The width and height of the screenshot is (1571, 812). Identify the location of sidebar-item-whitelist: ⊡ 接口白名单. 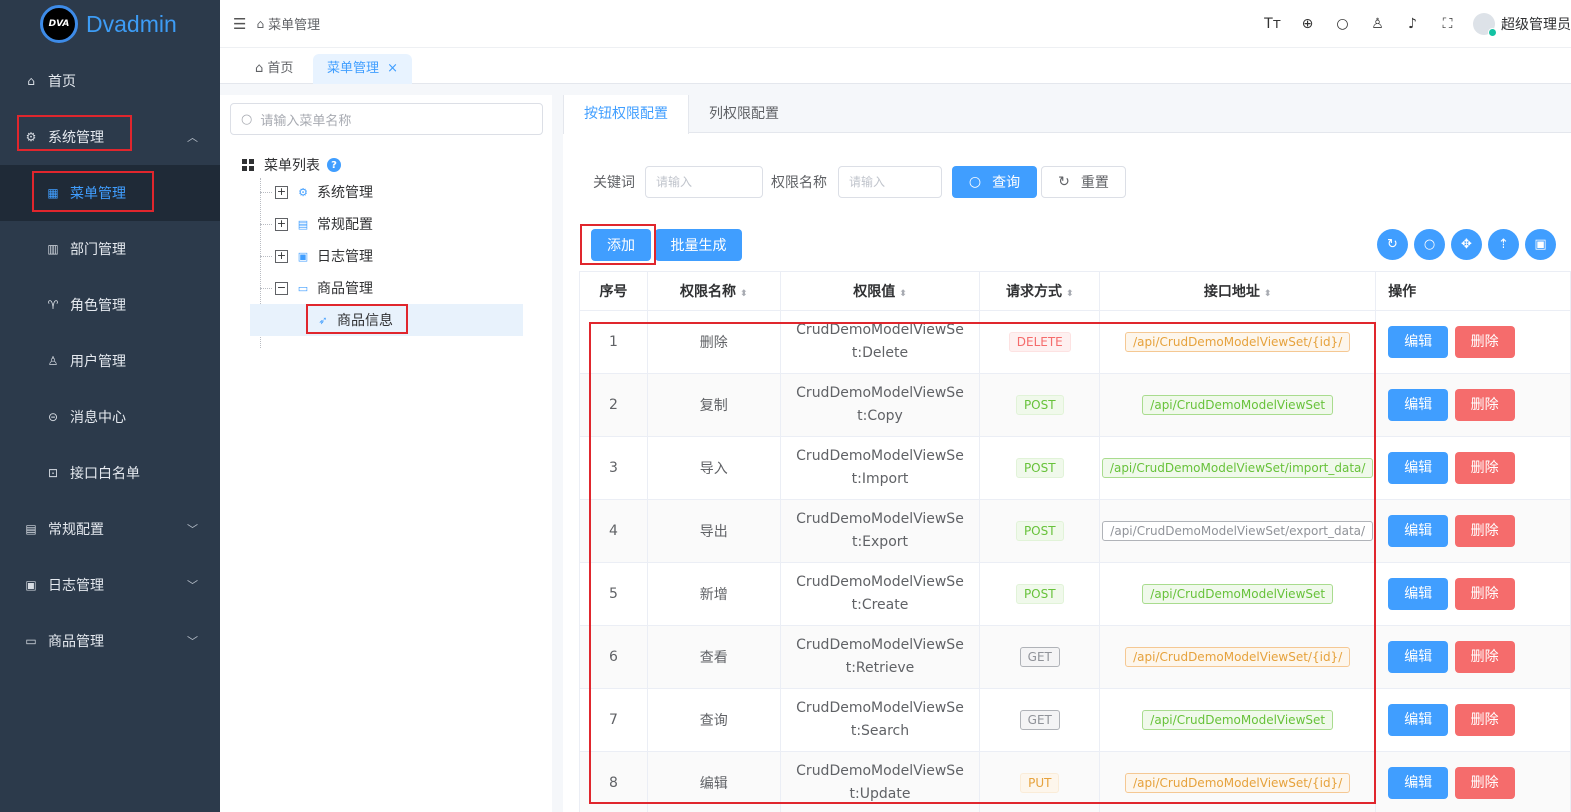
(110, 473).